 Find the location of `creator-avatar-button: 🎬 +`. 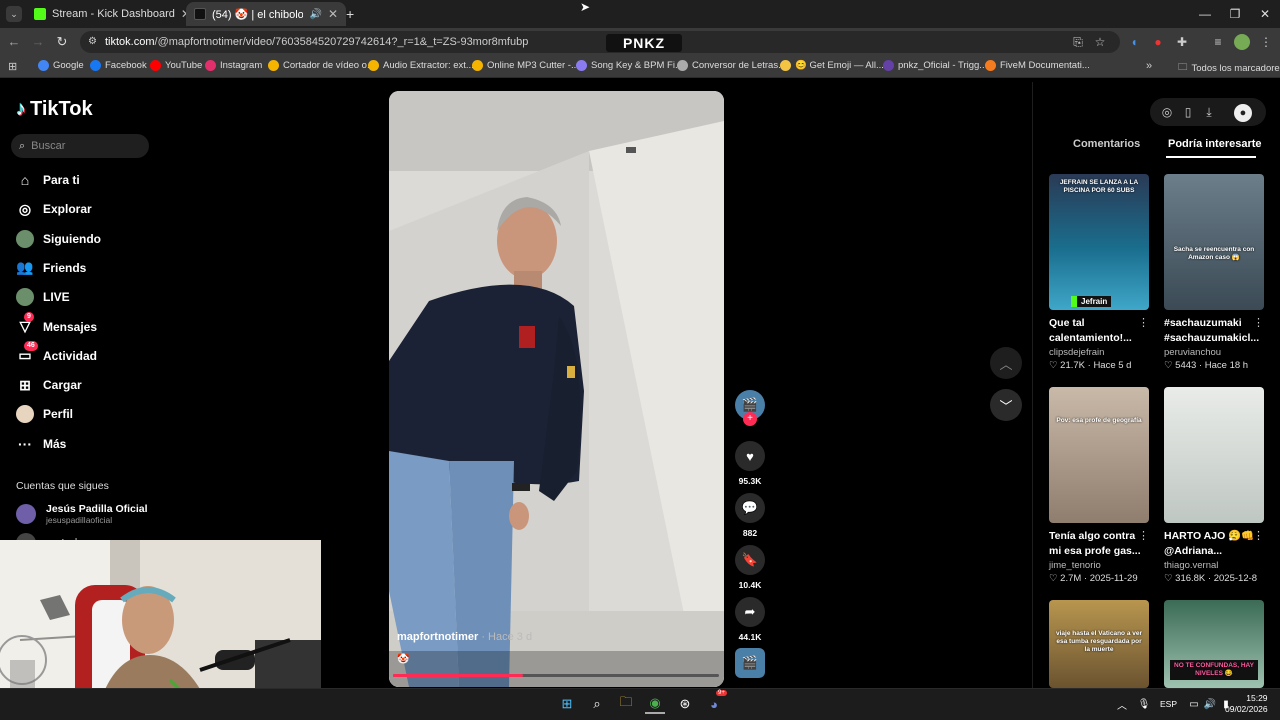

creator-avatar-button: 🎬 + is located at coordinates (750, 408).